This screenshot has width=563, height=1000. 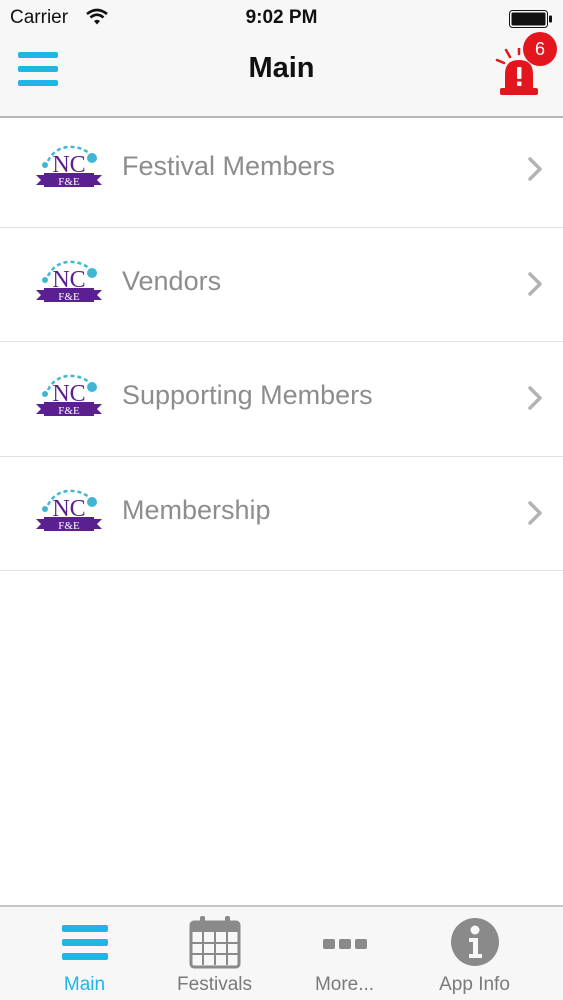 I want to click on page-title: Main, so click(x=281, y=68).